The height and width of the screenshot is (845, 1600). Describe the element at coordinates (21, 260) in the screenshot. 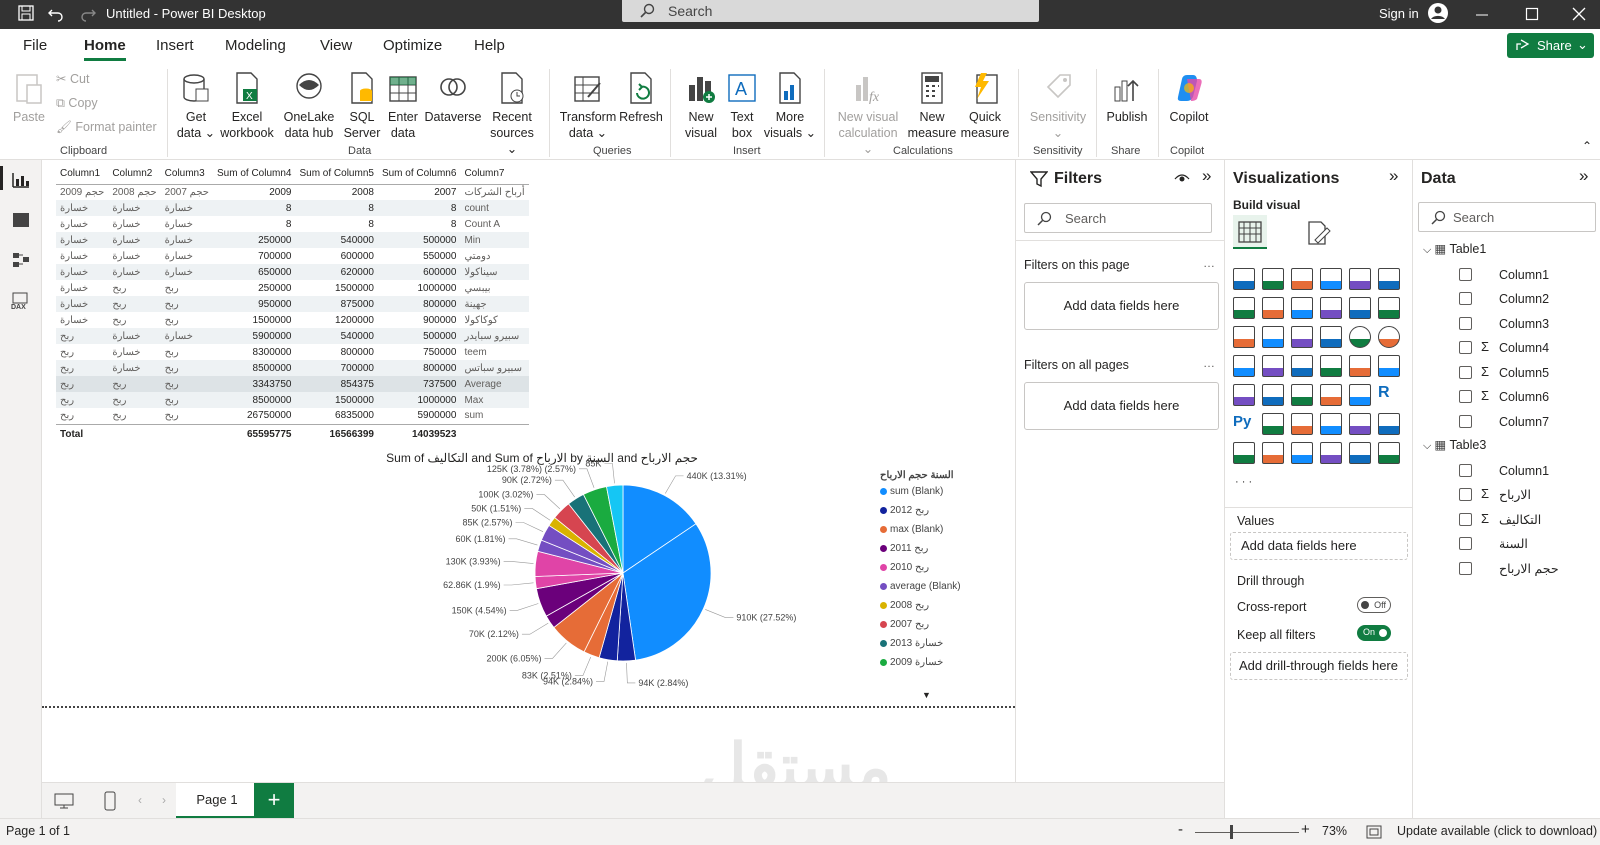

I see `model-view-icon` at that location.